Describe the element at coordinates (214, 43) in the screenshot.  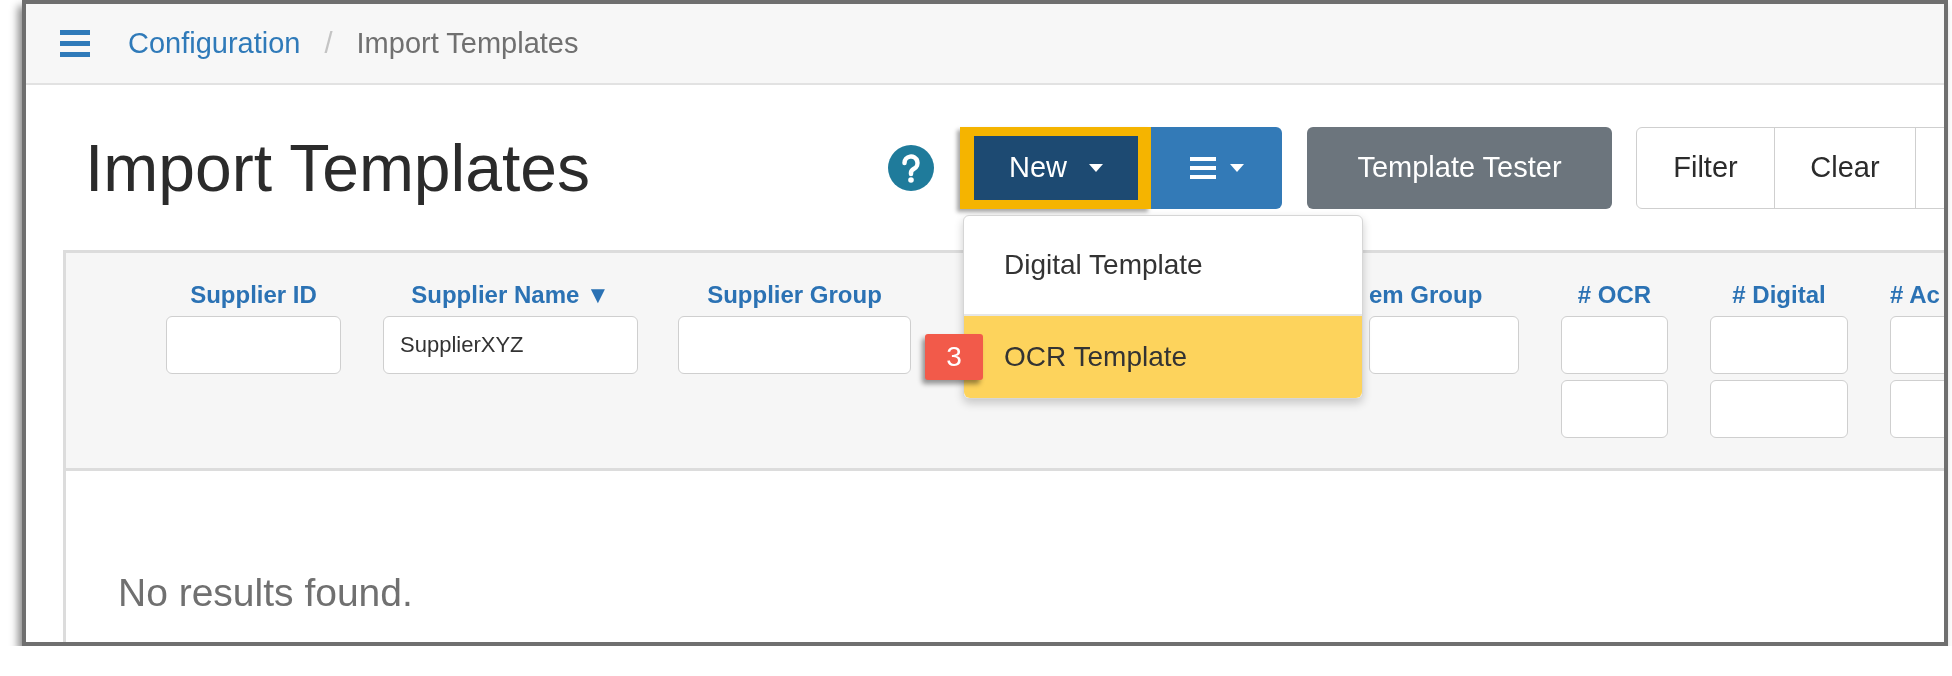
I see `breadcrumb-link: Configuration` at that location.